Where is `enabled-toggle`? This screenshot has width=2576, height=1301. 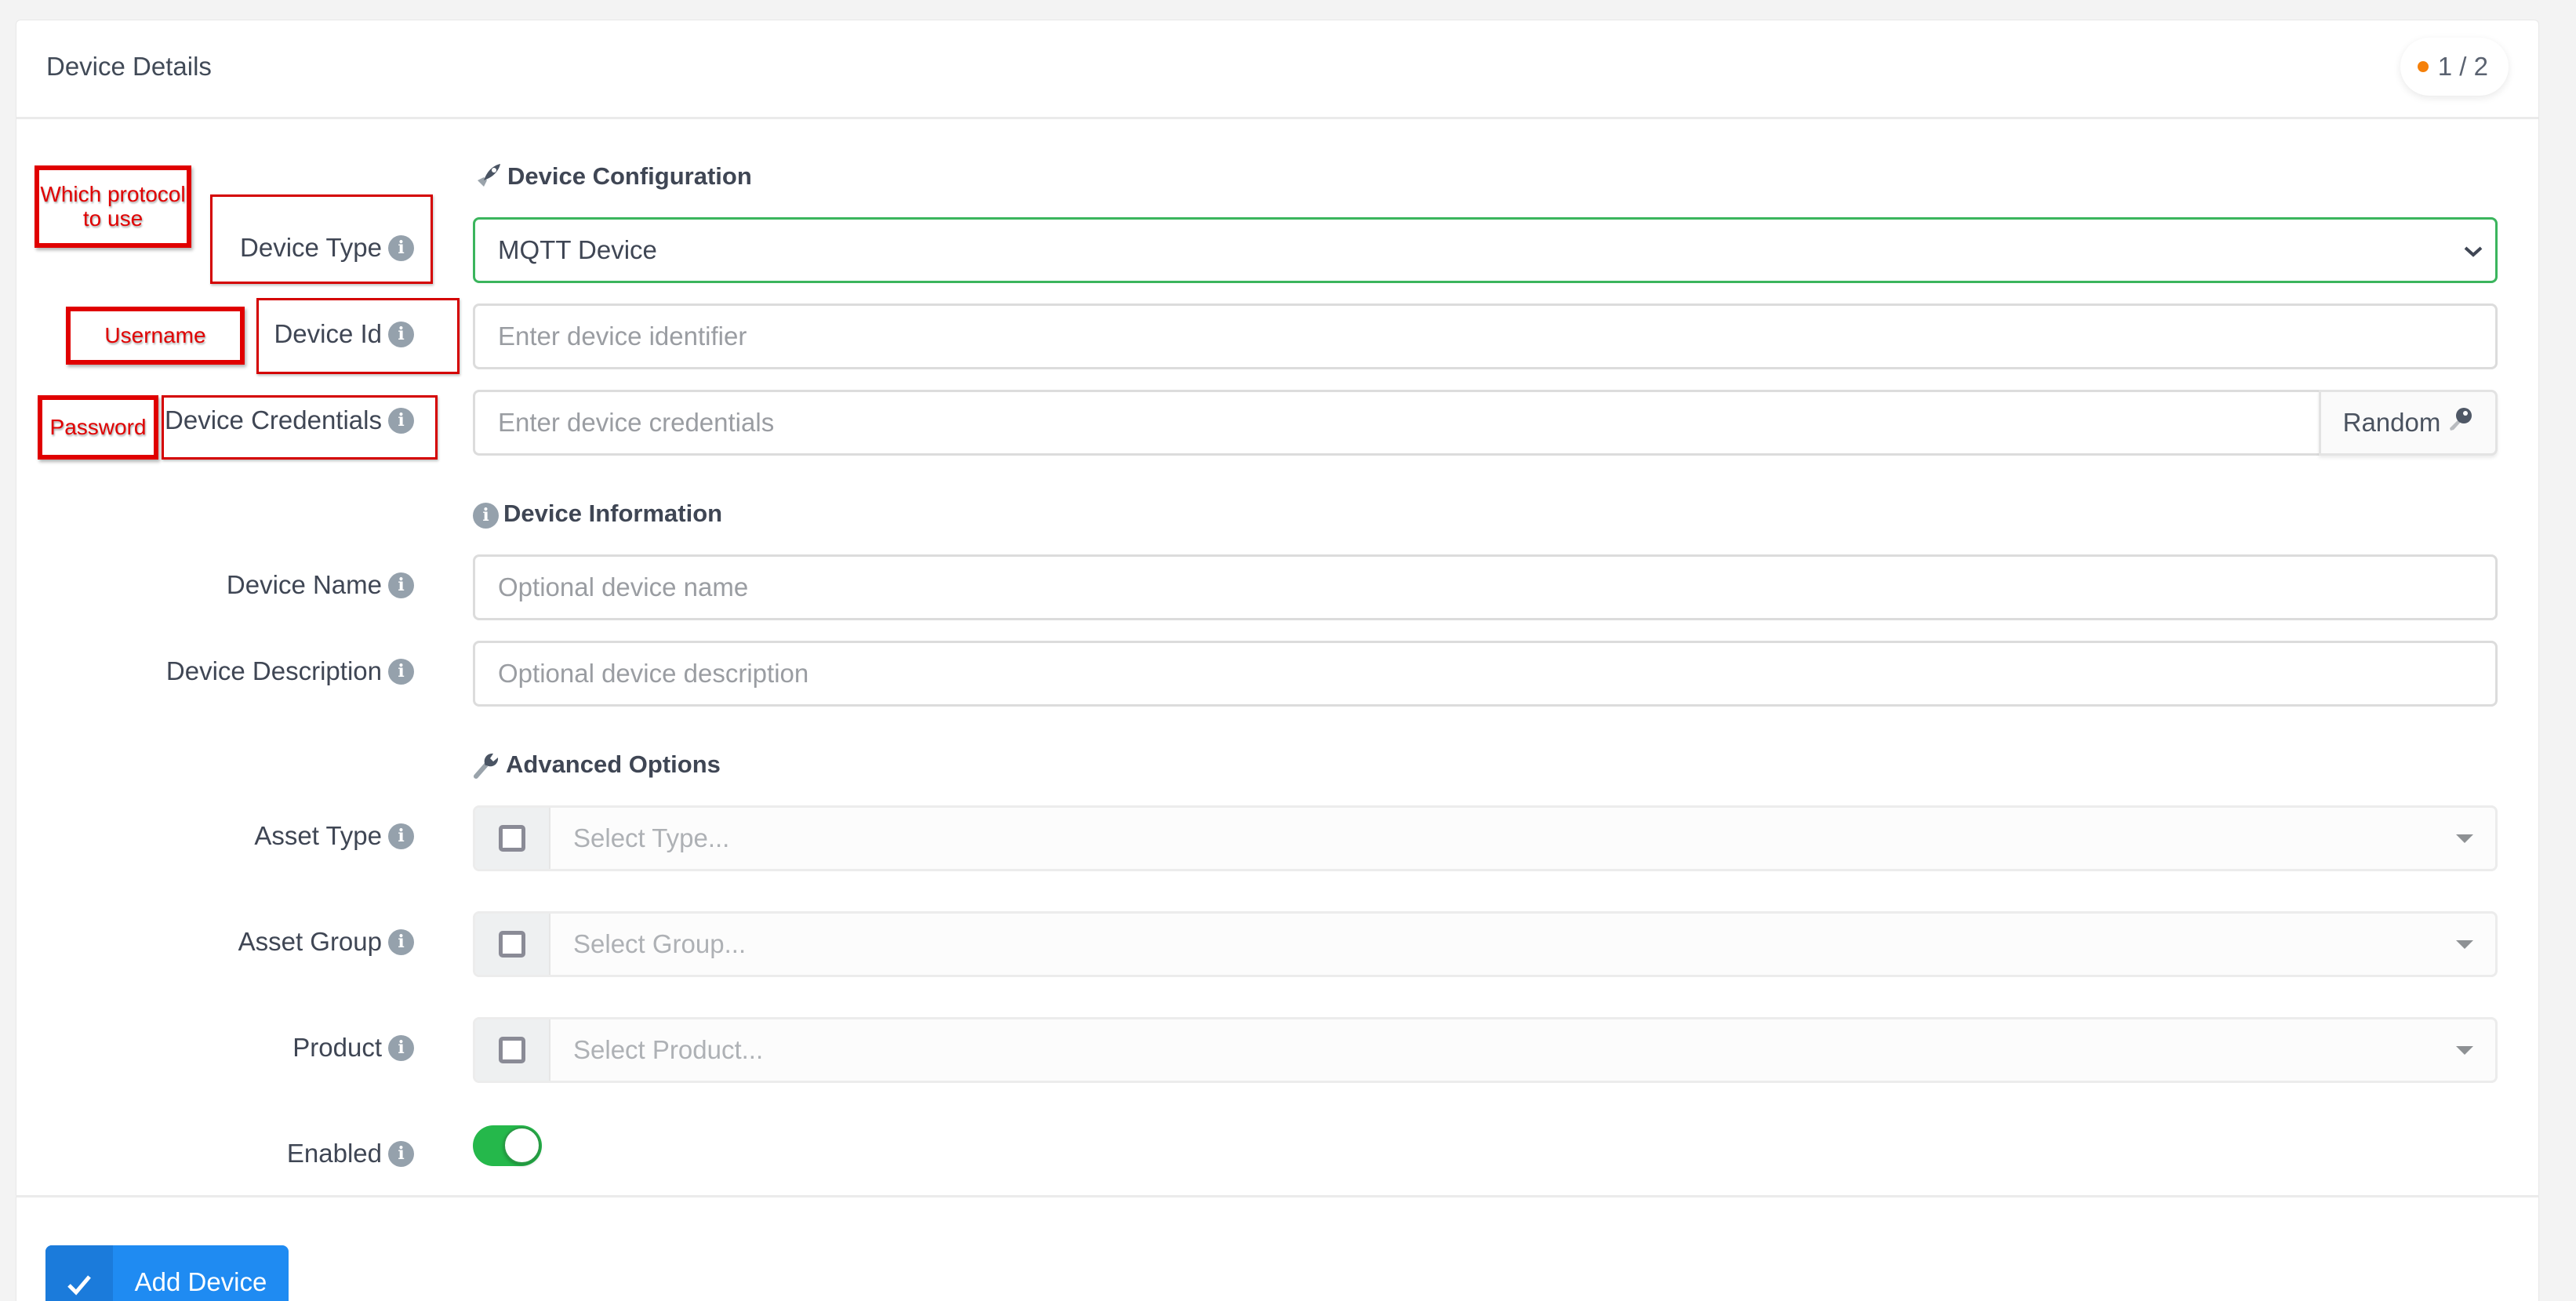
enabled-toggle is located at coordinates (507, 1146).